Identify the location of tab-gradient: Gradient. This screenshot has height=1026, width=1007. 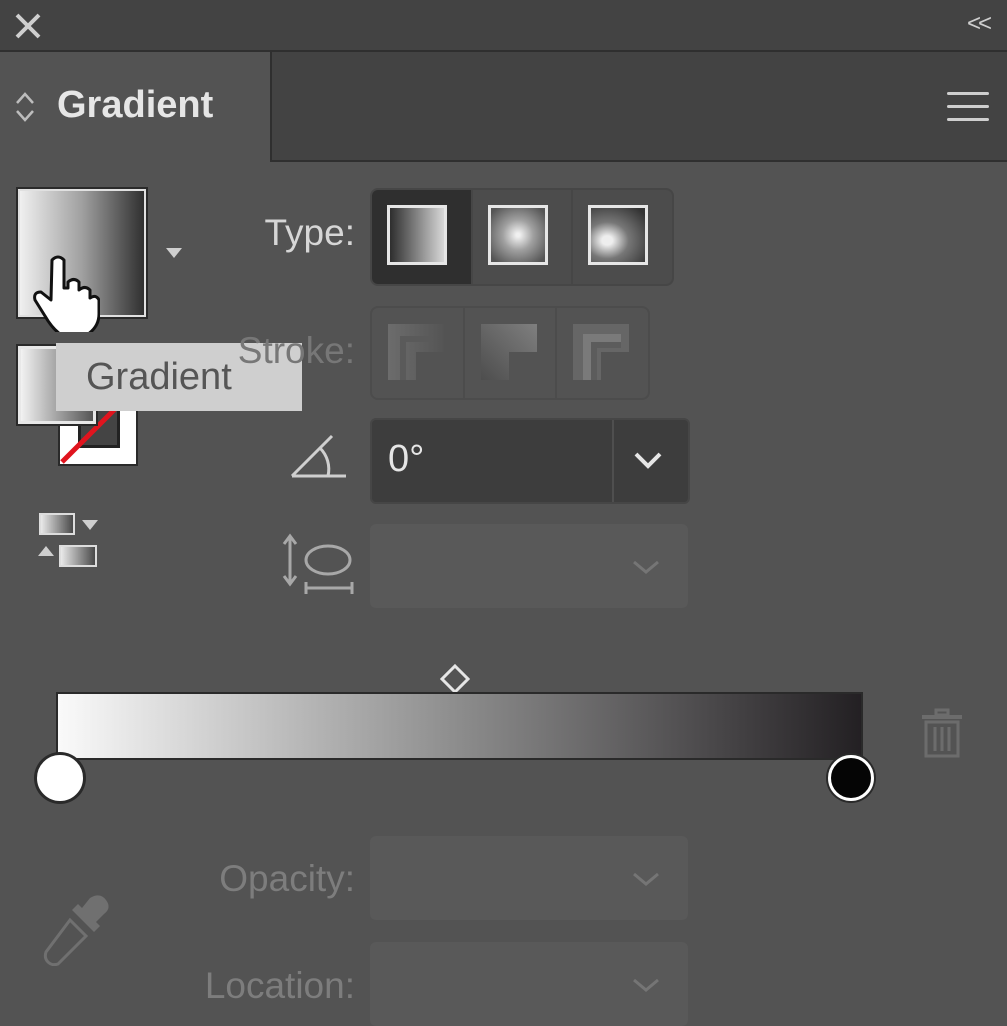
(136, 107).